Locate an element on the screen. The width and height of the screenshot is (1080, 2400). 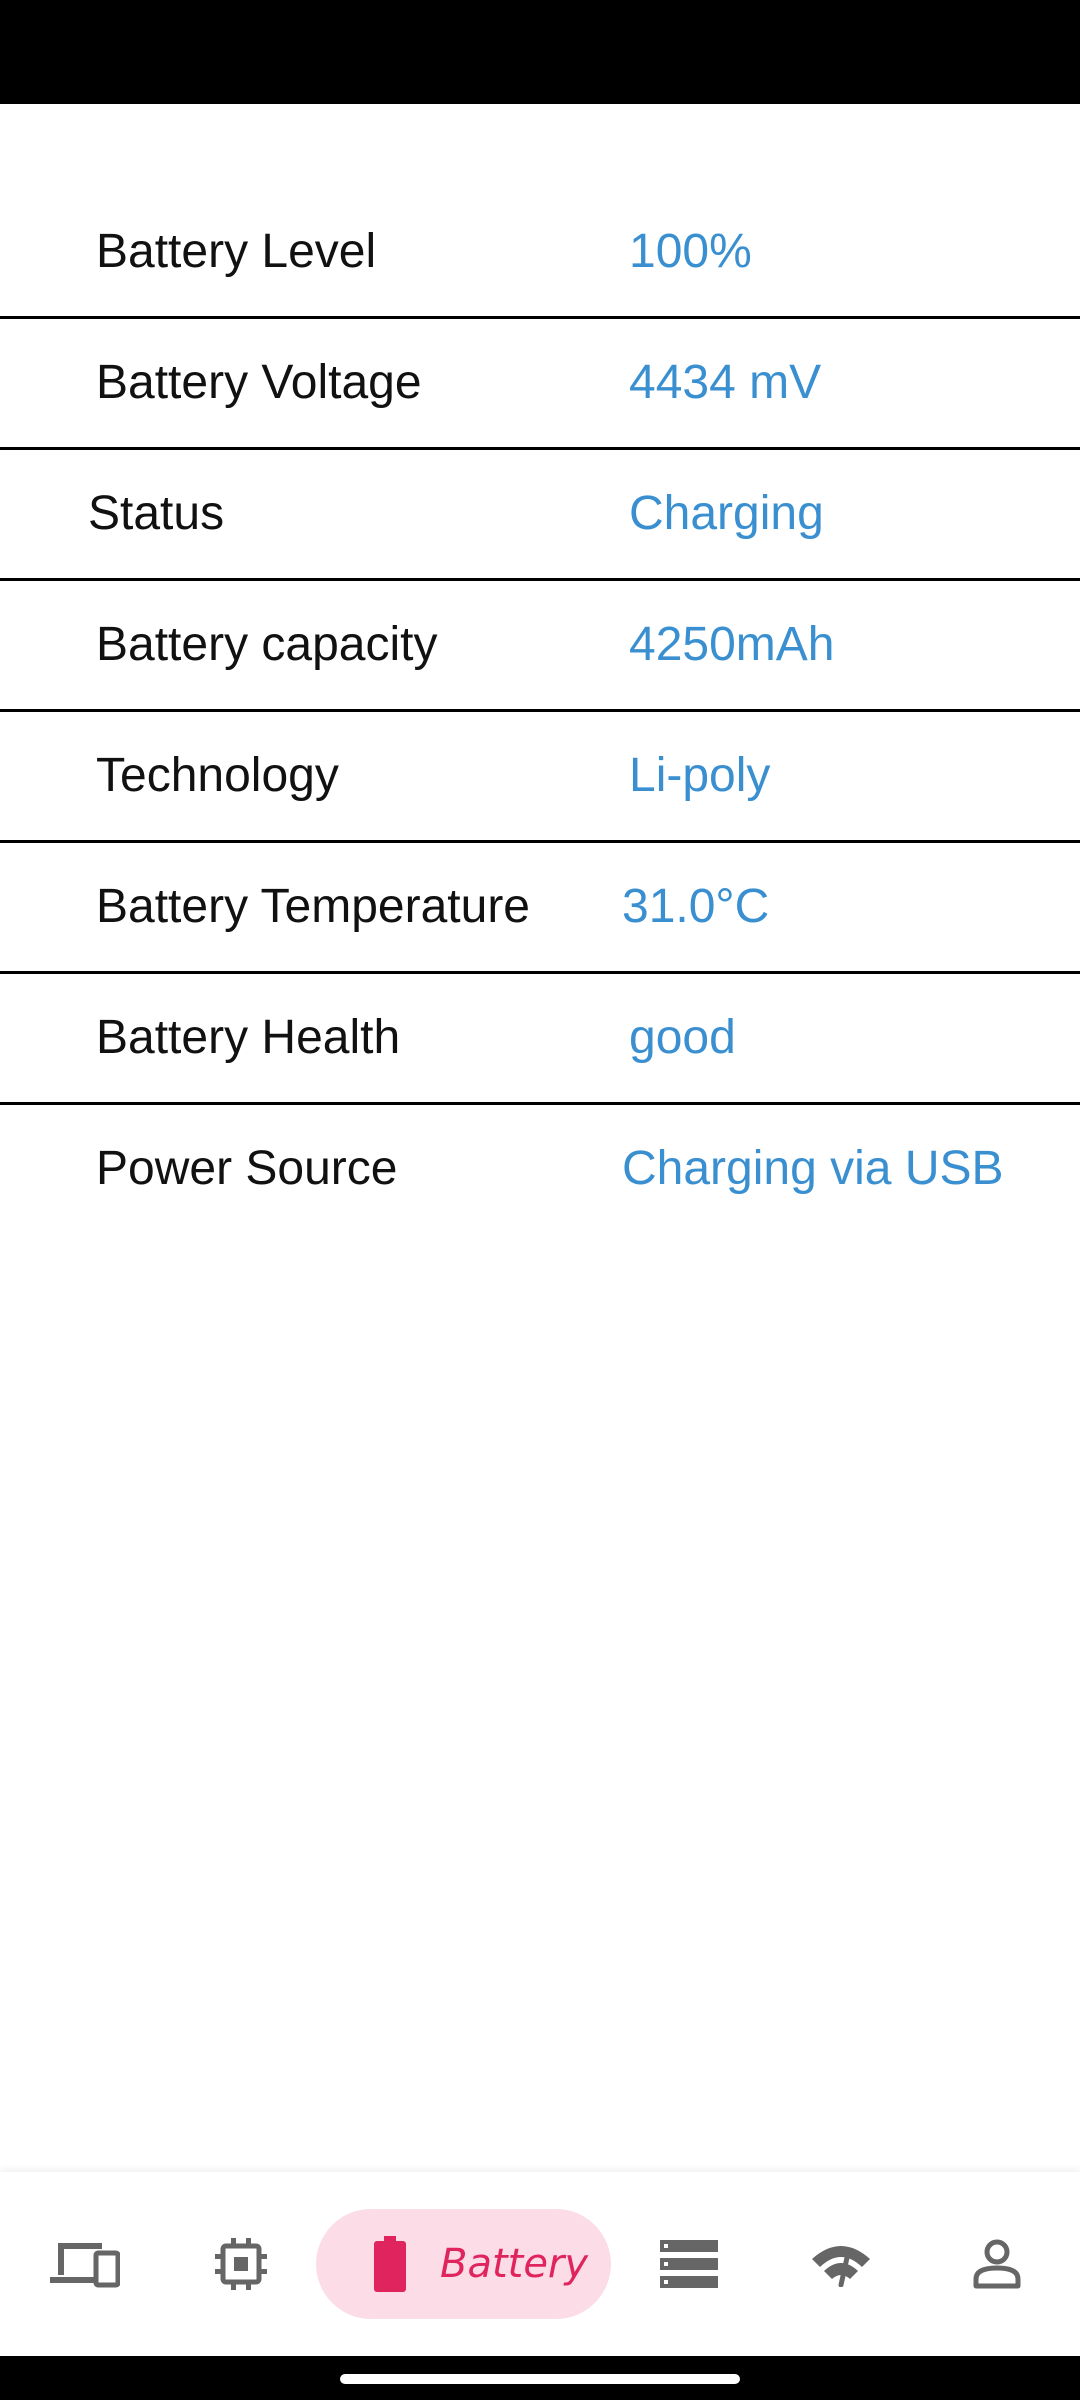
row-label: Status is located at coordinates (156, 513).